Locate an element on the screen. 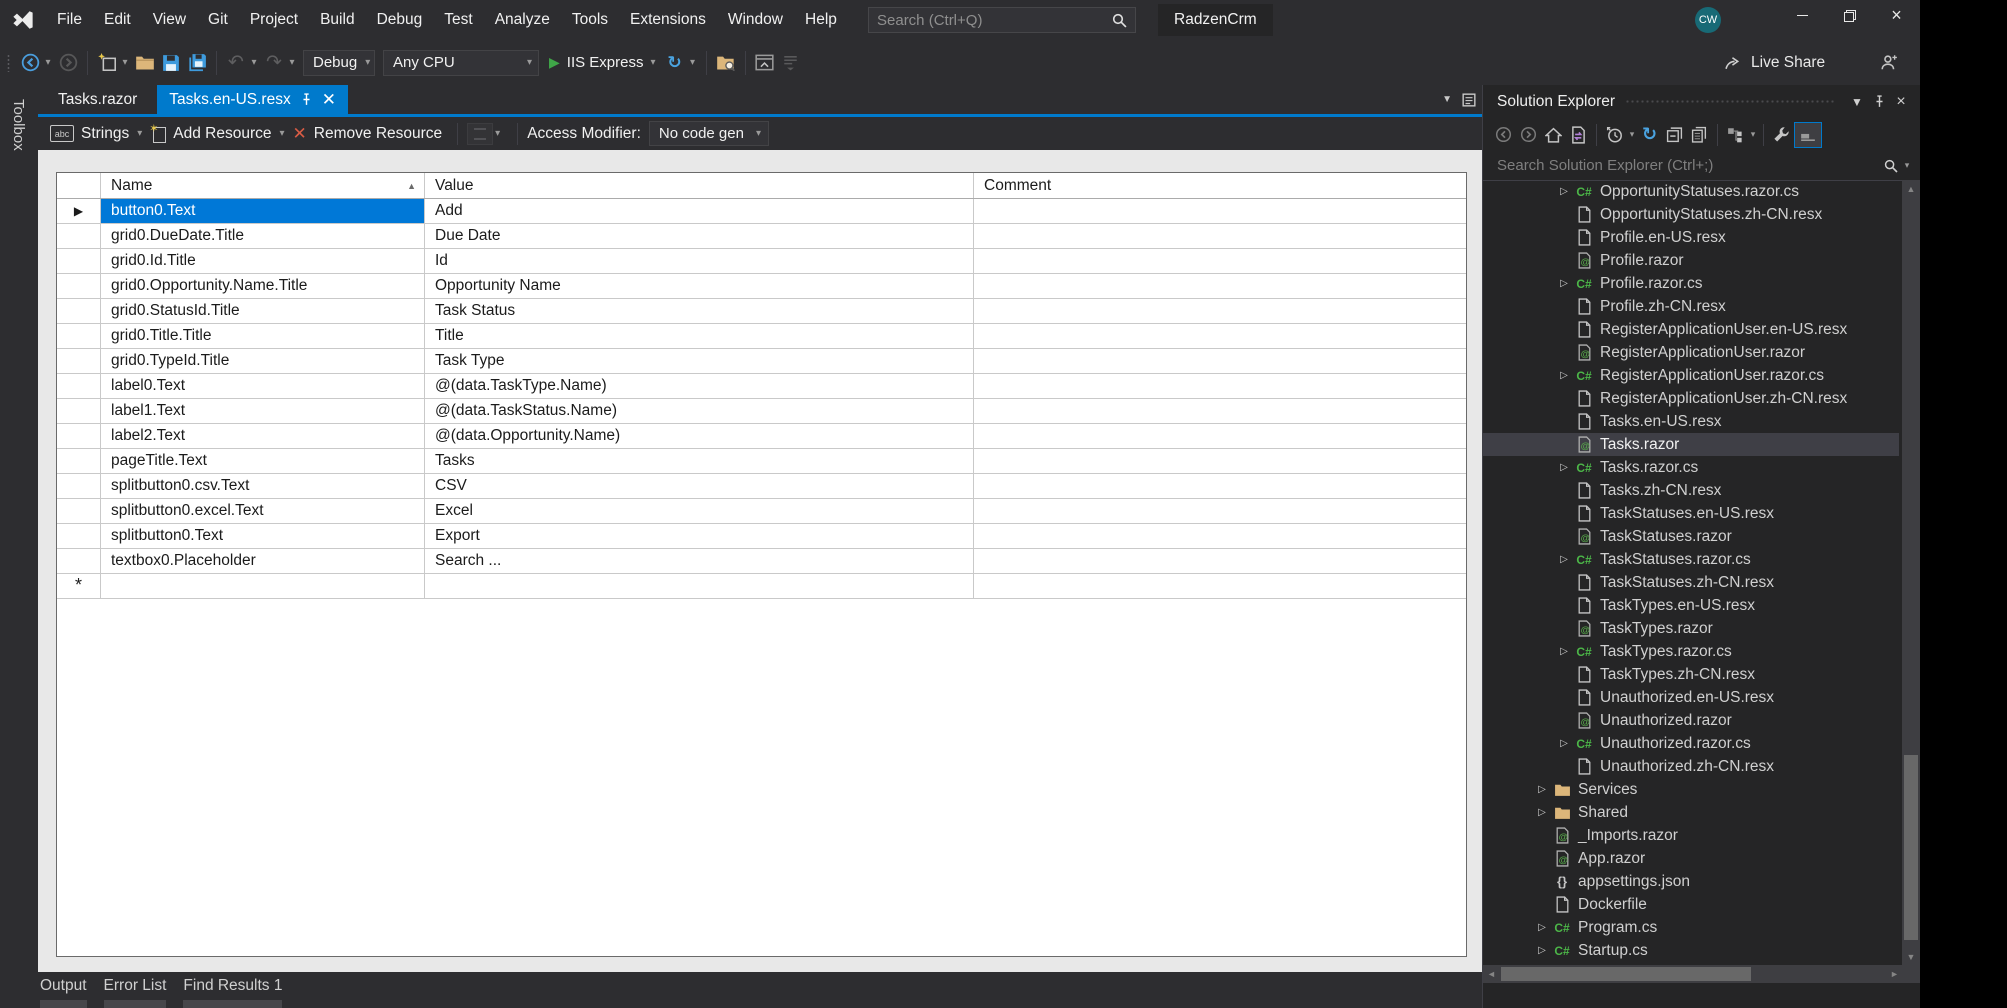 Image resolution: width=2007 pixels, height=1008 pixels. column-header-value: Value is located at coordinates (699, 185).